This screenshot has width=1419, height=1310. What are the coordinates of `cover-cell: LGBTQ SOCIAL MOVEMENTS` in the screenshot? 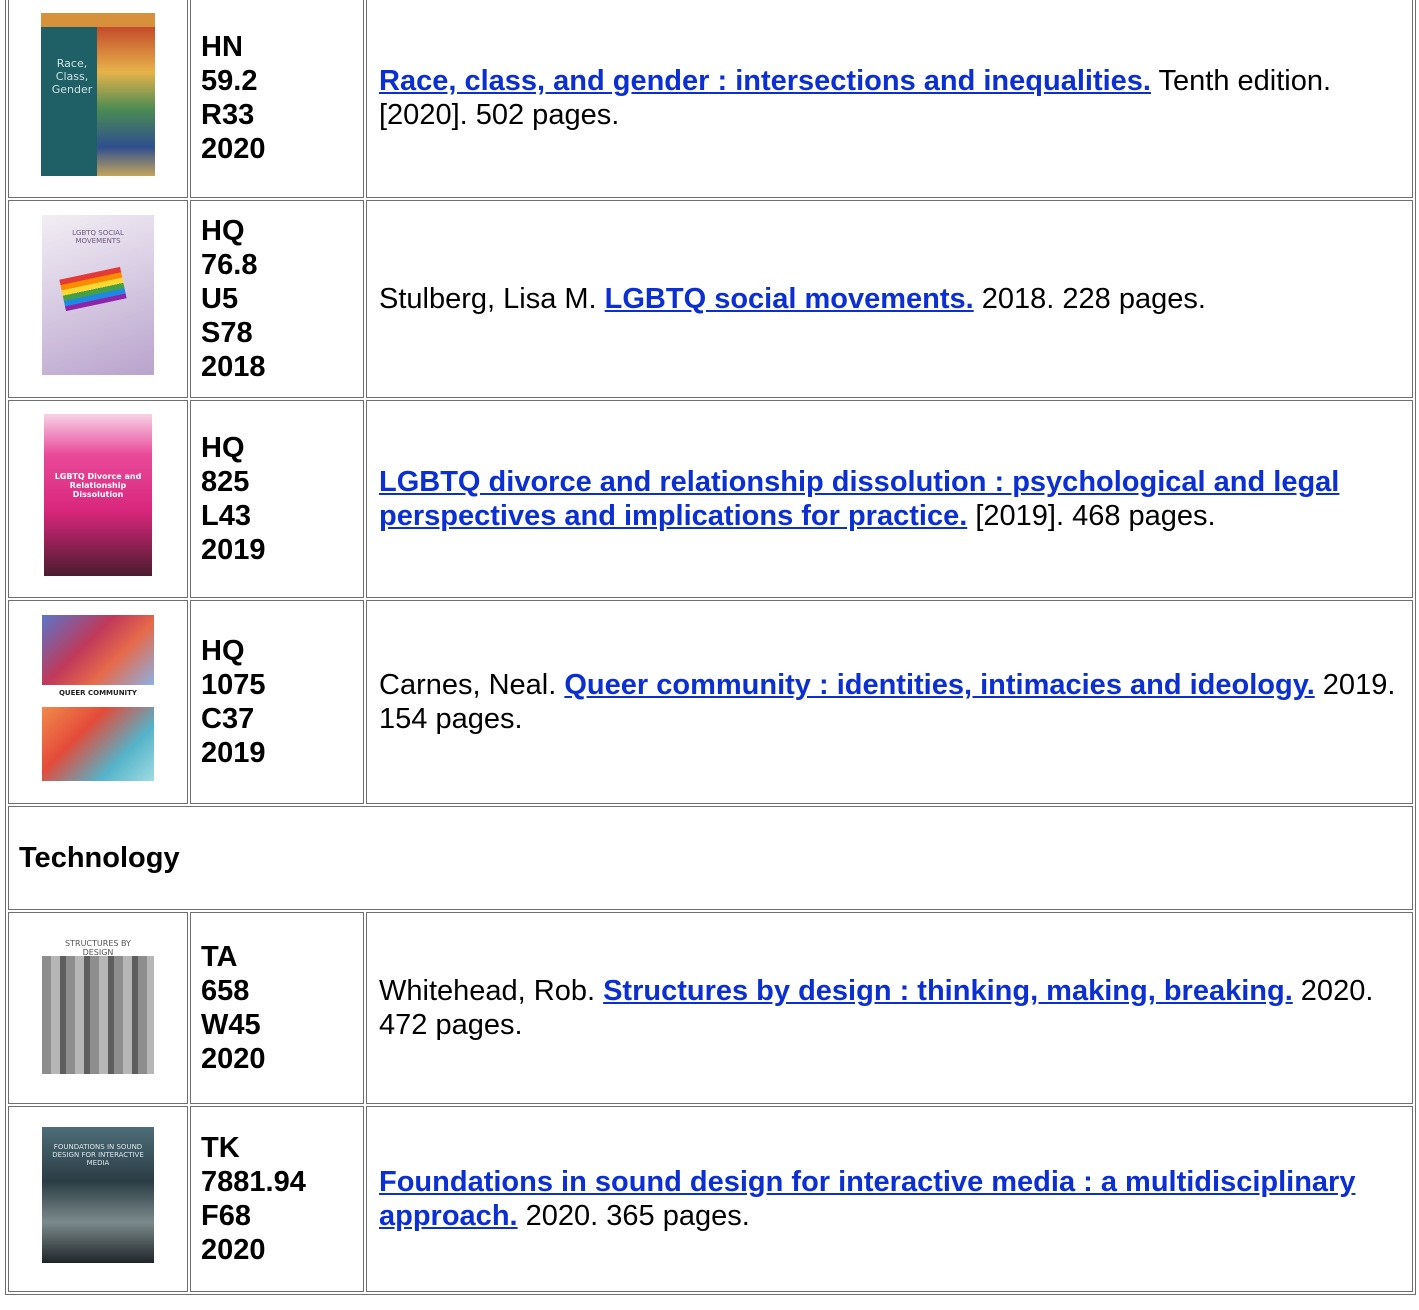 It's located at (98, 299).